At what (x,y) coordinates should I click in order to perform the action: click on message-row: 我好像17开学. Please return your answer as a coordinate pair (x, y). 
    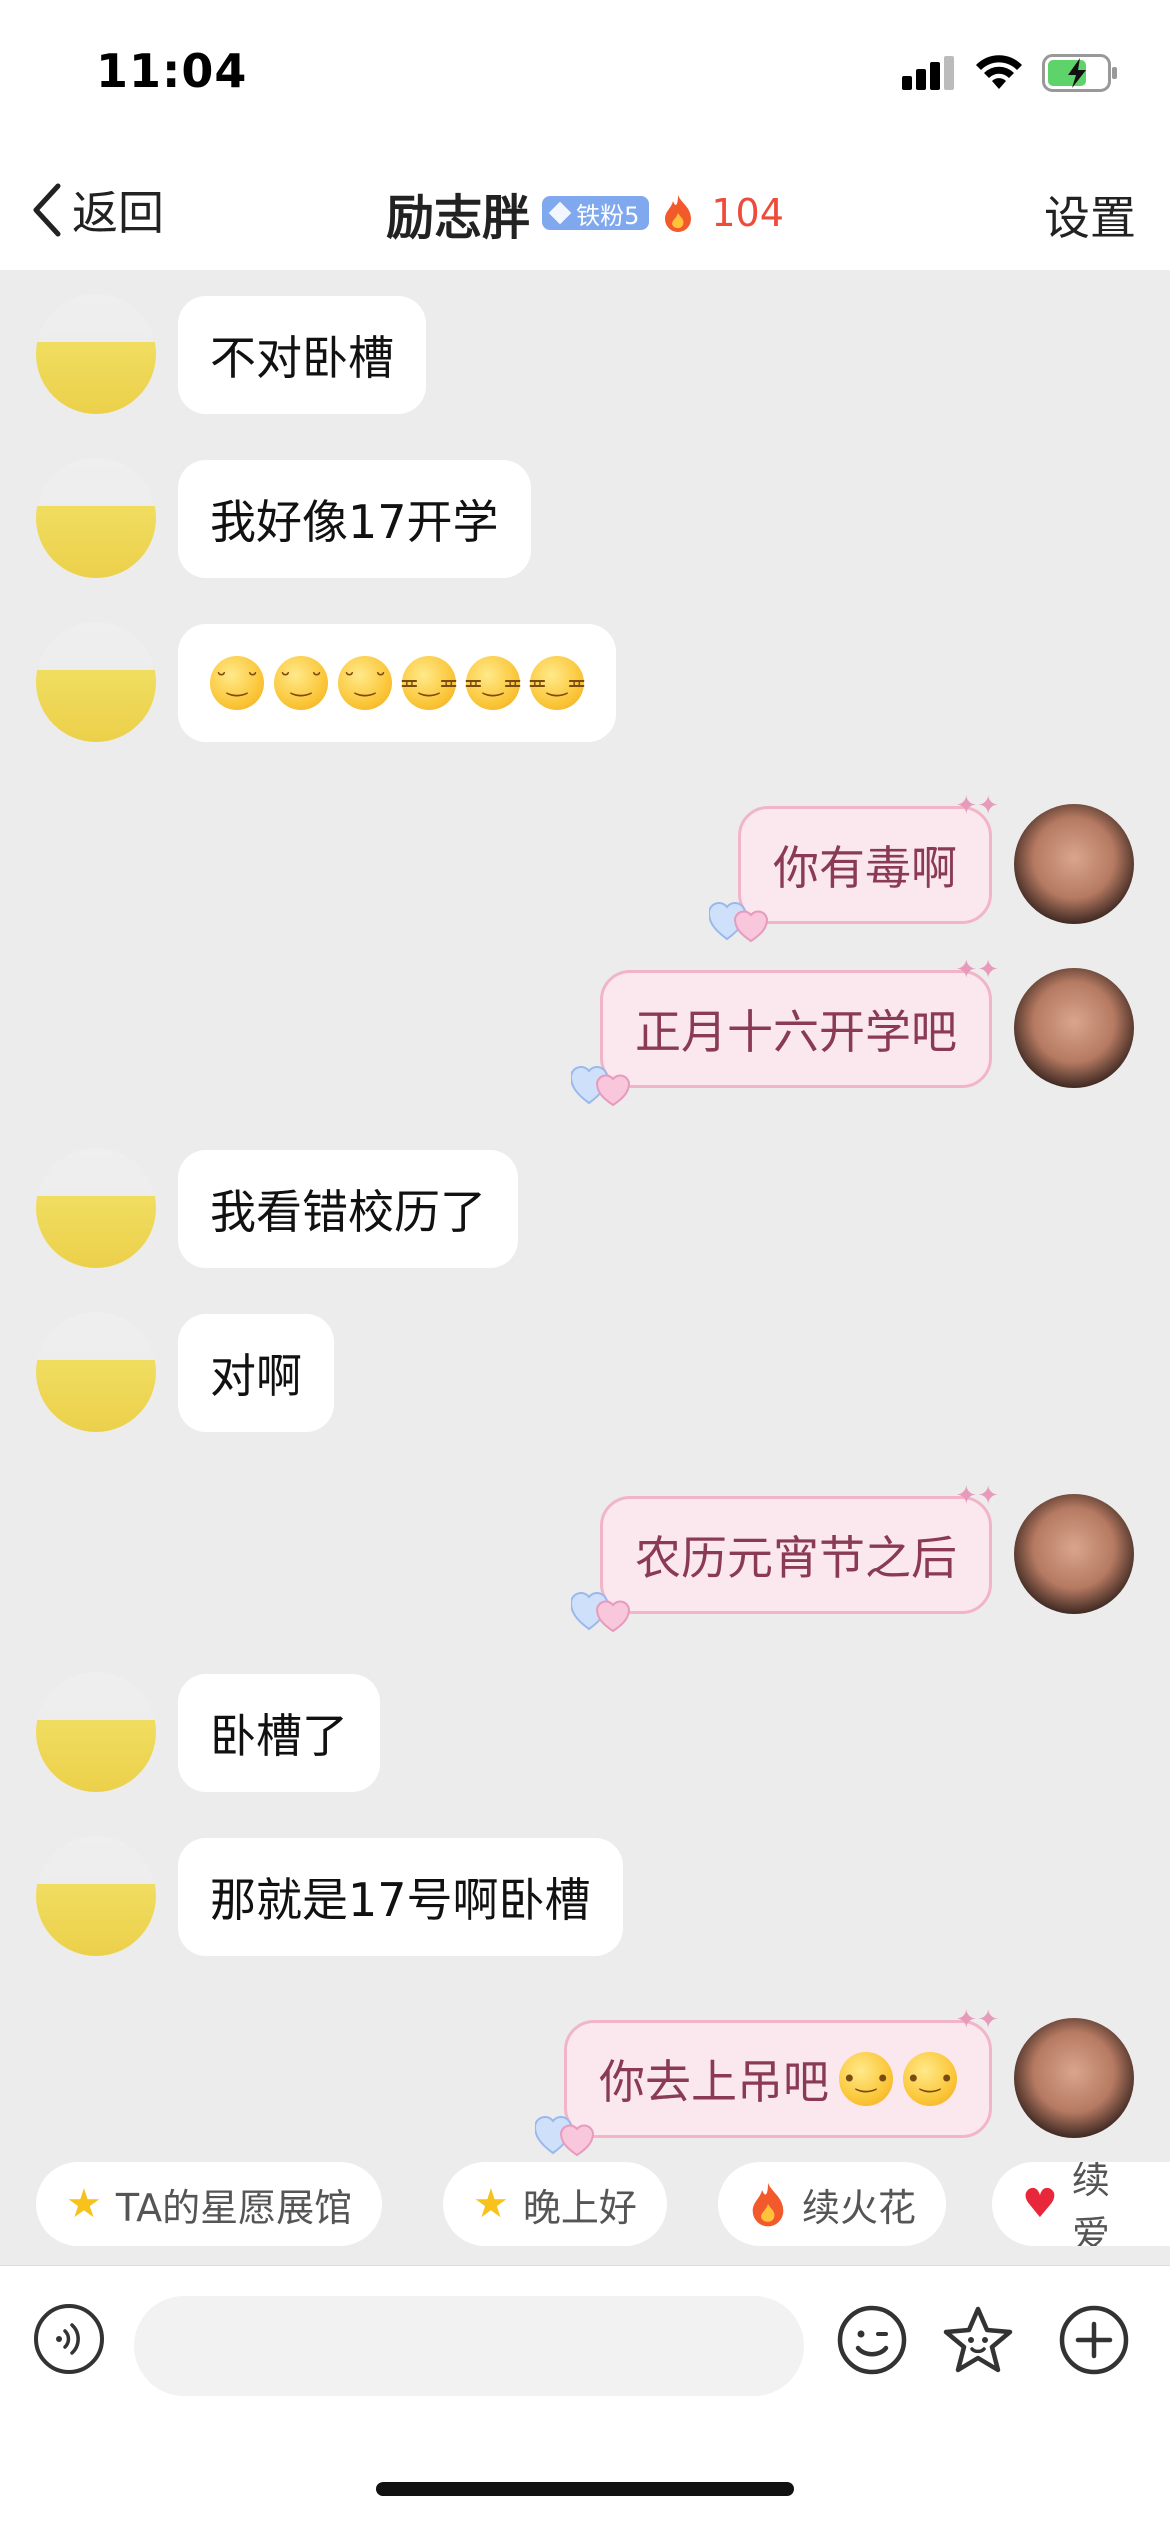
    Looking at the image, I should click on (585, 517).